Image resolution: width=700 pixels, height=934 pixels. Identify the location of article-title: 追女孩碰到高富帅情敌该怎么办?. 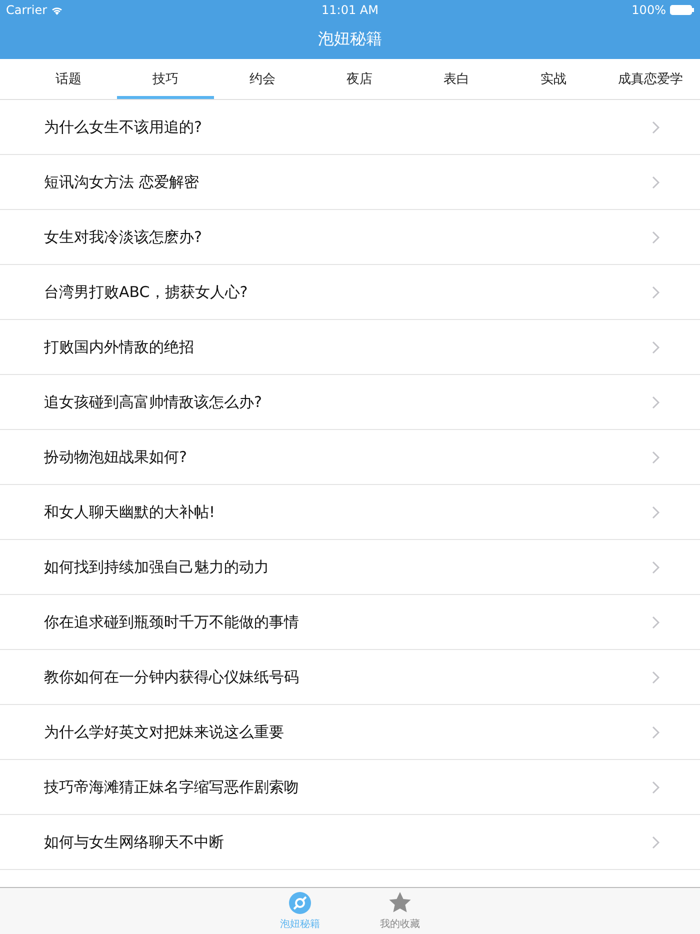
(153, 402).